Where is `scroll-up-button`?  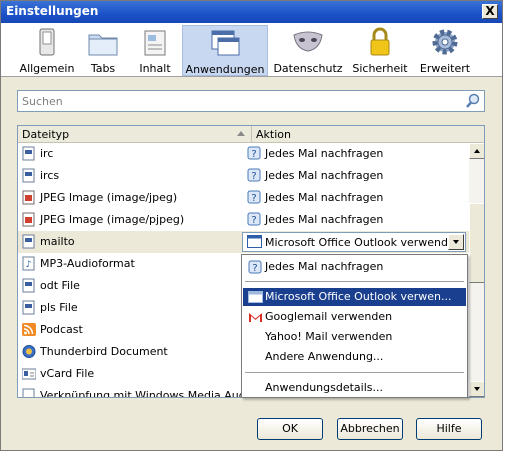 scroll-up-button is located at coordinates (476, 151).